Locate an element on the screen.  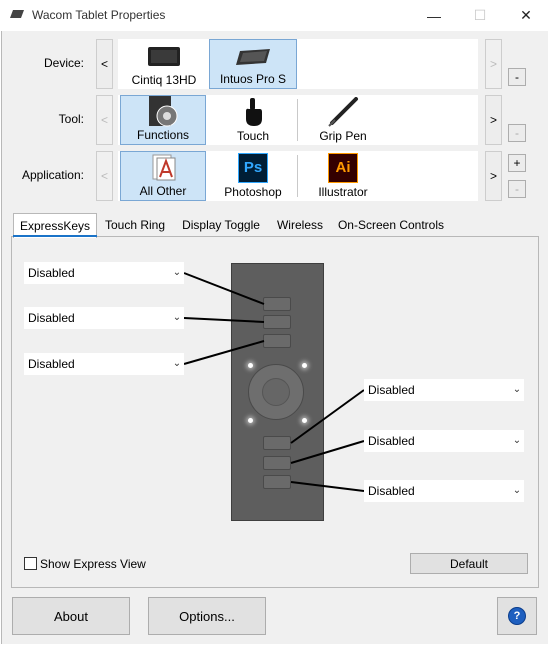
device-item-intuos-pro-s: Intuos Pro S is located at coordinates (253, 64).